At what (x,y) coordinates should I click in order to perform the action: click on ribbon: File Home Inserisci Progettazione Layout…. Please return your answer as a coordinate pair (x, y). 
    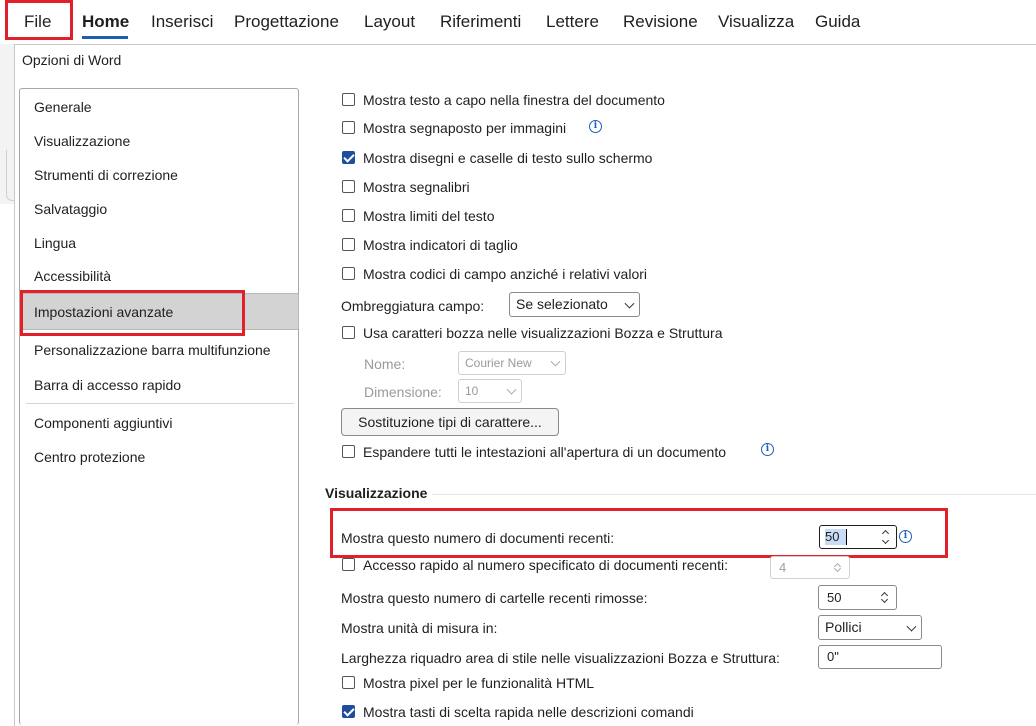
    Looking at the image, I should click on (518, 22).